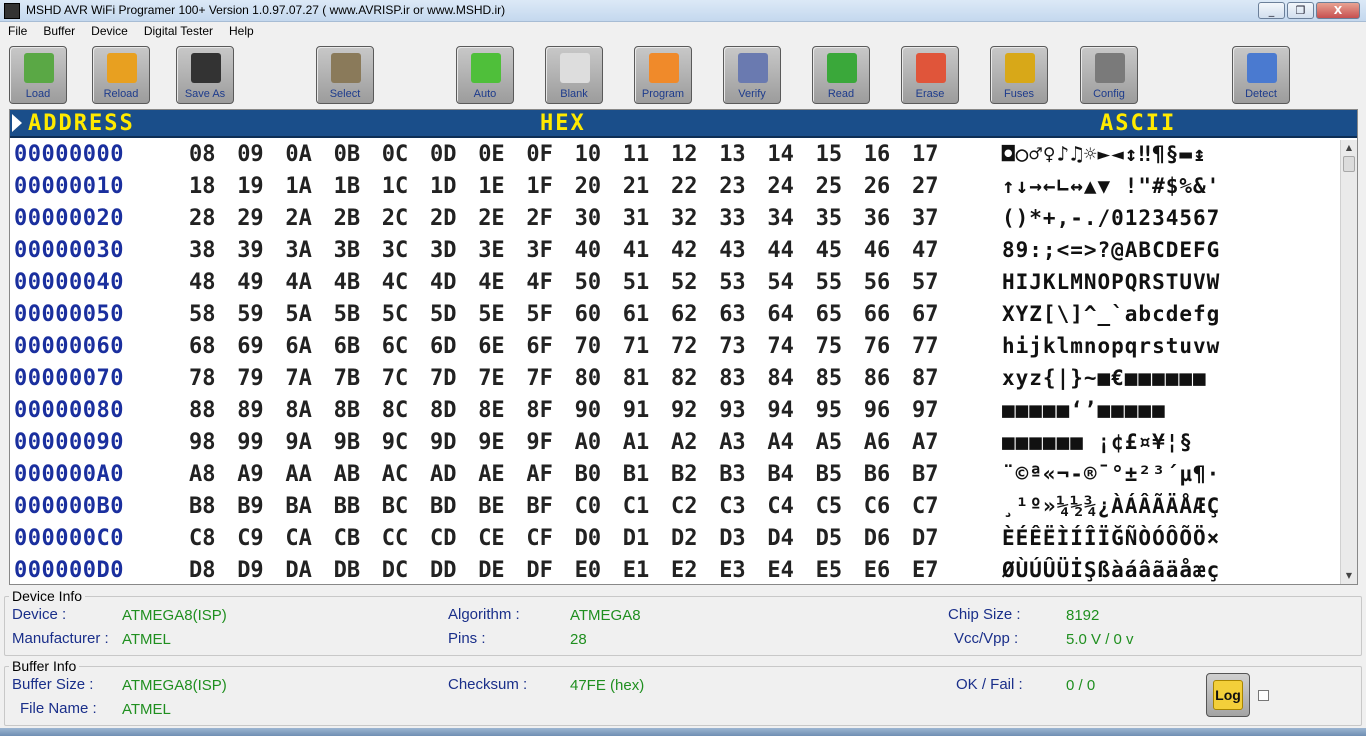 This screenshot has height=736, width=1366. Describe the element at coordinates (250, 442) in the screenshot. I see `hex-byte: 99` at that location.